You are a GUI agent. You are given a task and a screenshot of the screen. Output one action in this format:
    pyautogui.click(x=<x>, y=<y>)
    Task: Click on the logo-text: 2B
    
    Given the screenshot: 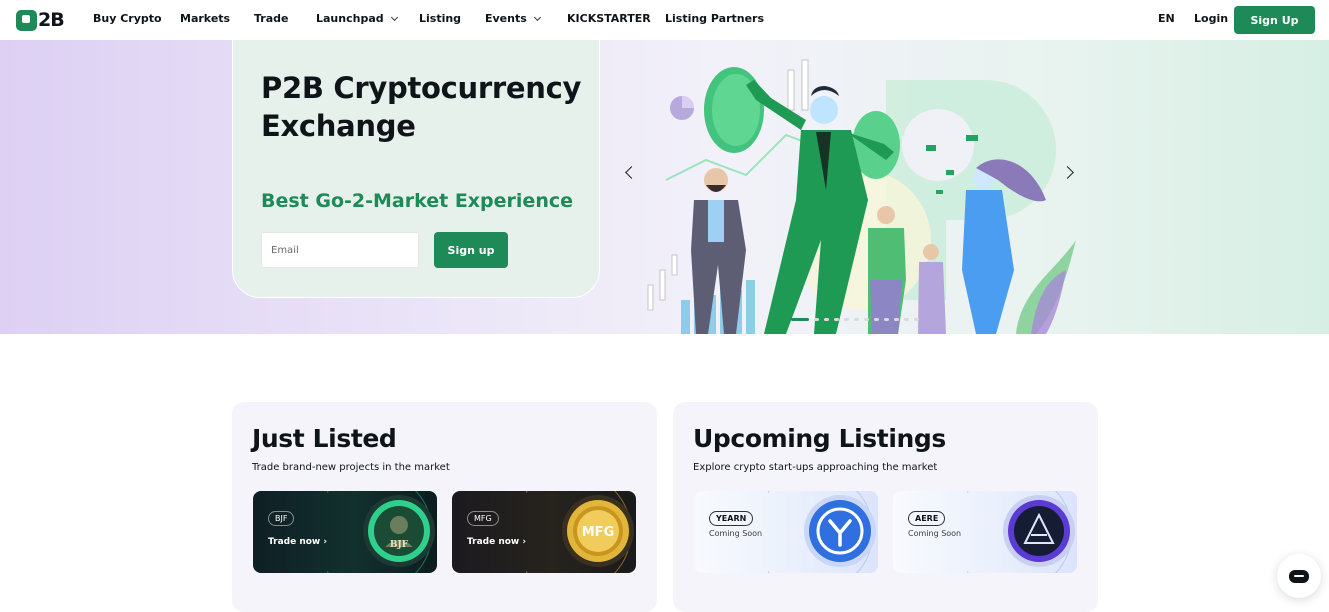 What is the action you would take?
    pyautogui.click(x=51, y=20)
    